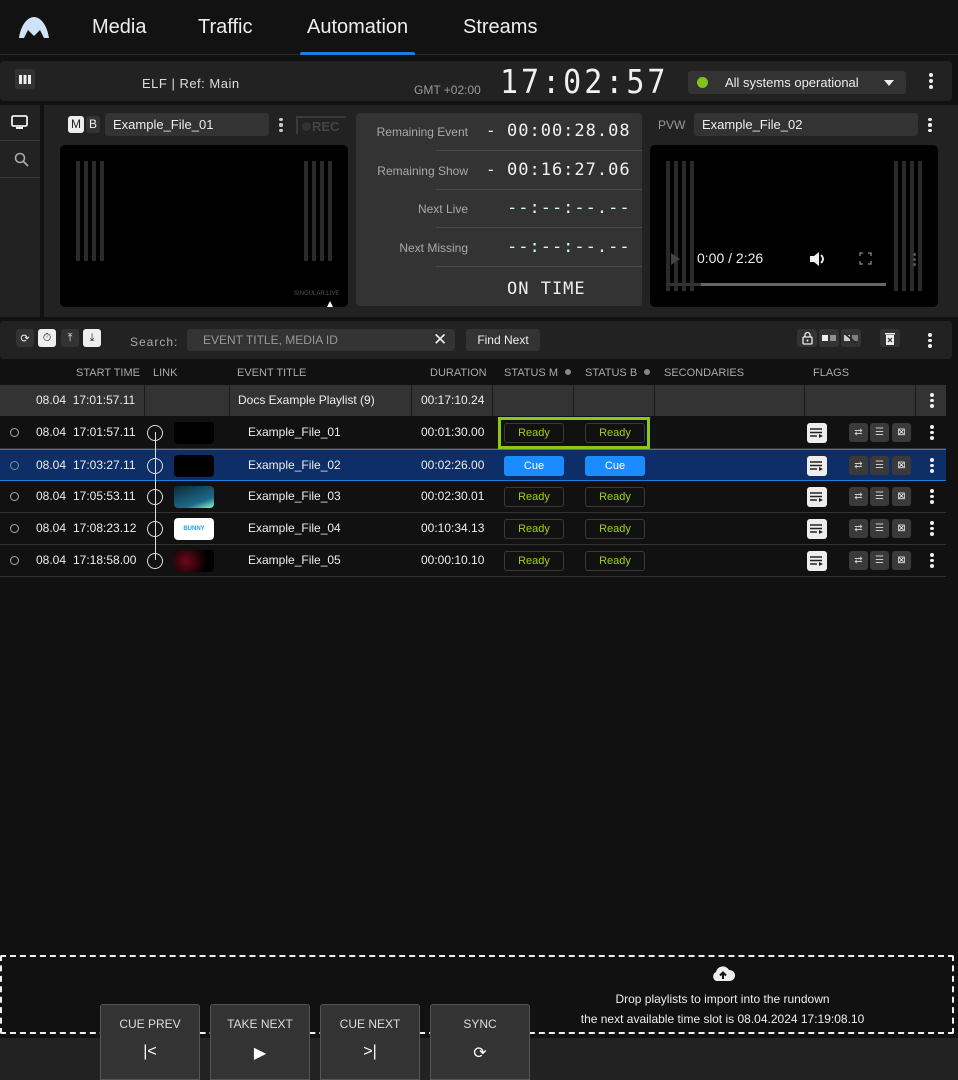 The width and height of the screenshot is (958, 1080). What do you see at coordinates (806, 124) in the screenshot?
I see `preview-file-field: Example_File_02` at bounding box center [806, 124].